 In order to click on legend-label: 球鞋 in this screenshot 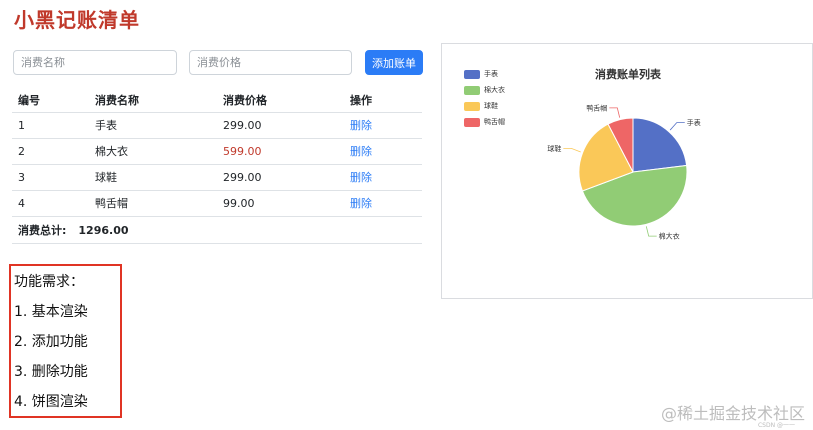, I will do `click(491, 106)`.